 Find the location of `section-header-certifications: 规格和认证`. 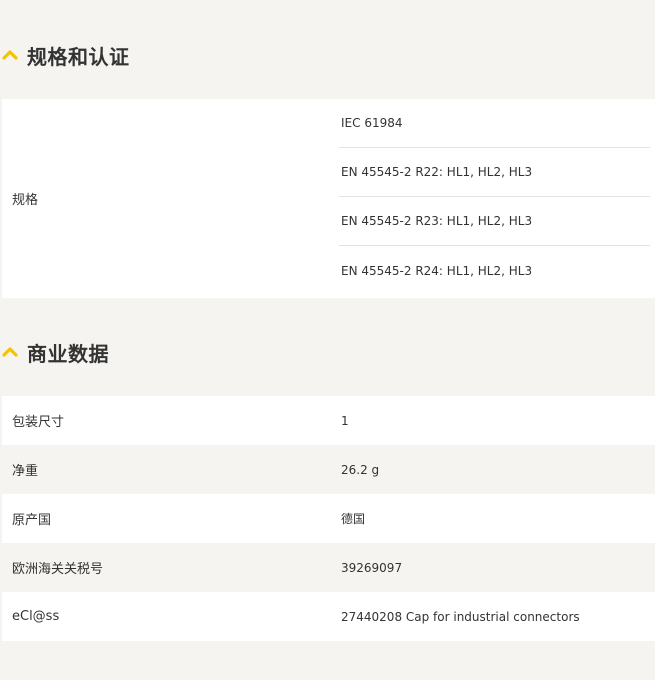

section-header-certifications: 规格和认证 is located at coordinates (66, 55).